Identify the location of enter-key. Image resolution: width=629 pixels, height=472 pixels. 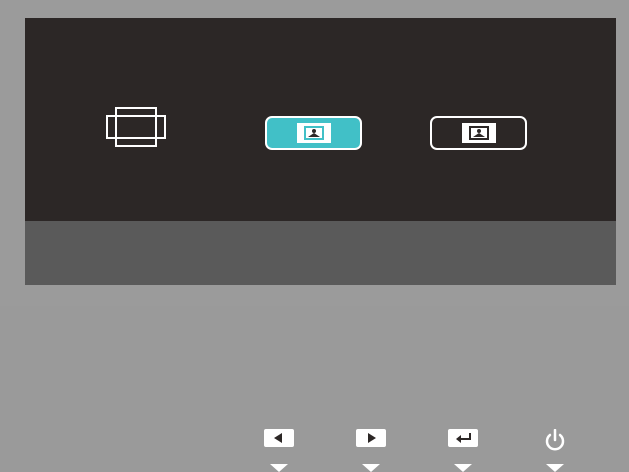
(463, 450).